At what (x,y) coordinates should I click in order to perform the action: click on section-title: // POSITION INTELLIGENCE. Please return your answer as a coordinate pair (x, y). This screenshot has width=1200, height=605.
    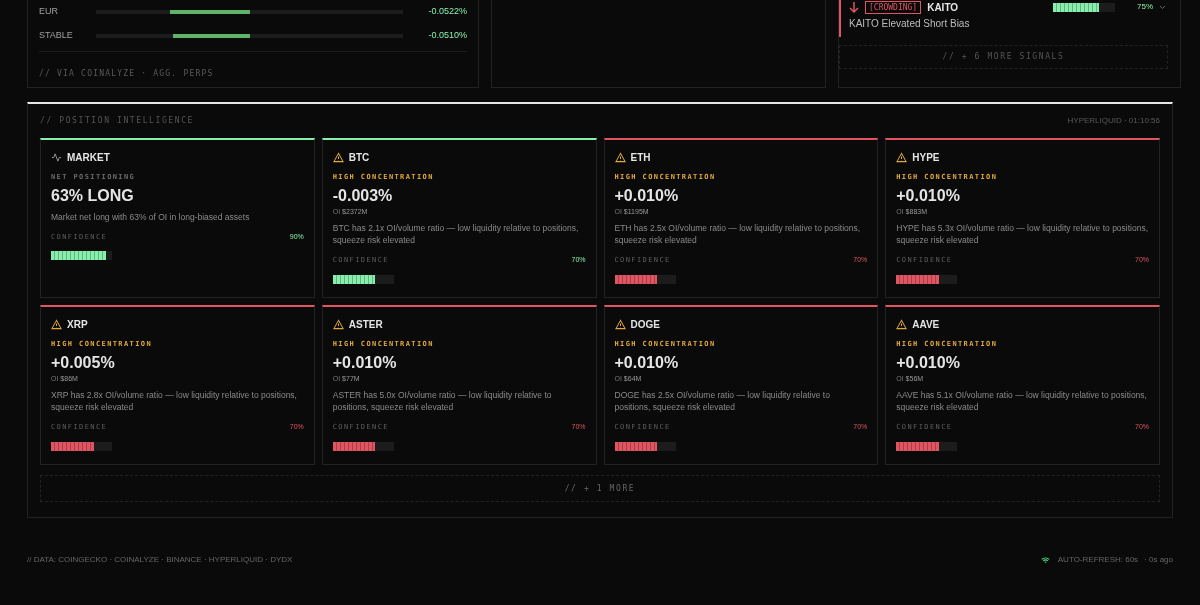
    Looking at the image, I should click on (117, 121).